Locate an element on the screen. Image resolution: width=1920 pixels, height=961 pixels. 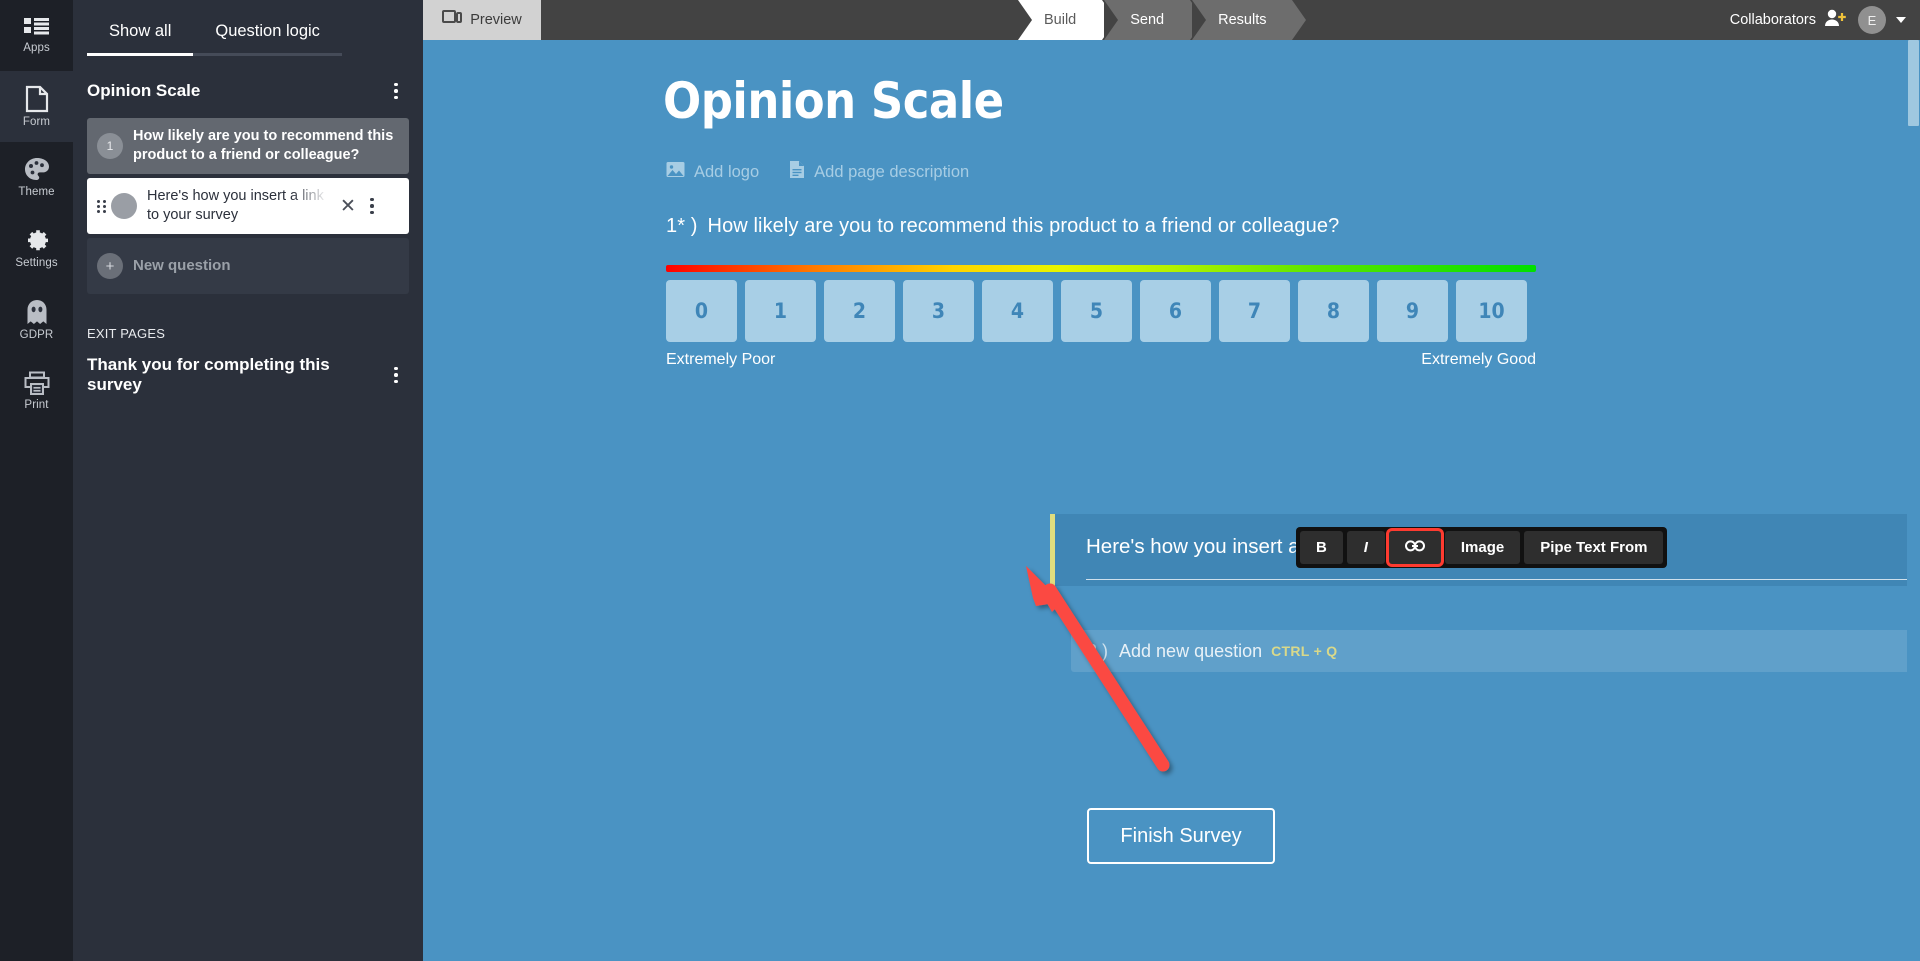
apps-grid-icon is located at coordinates (36, 28).